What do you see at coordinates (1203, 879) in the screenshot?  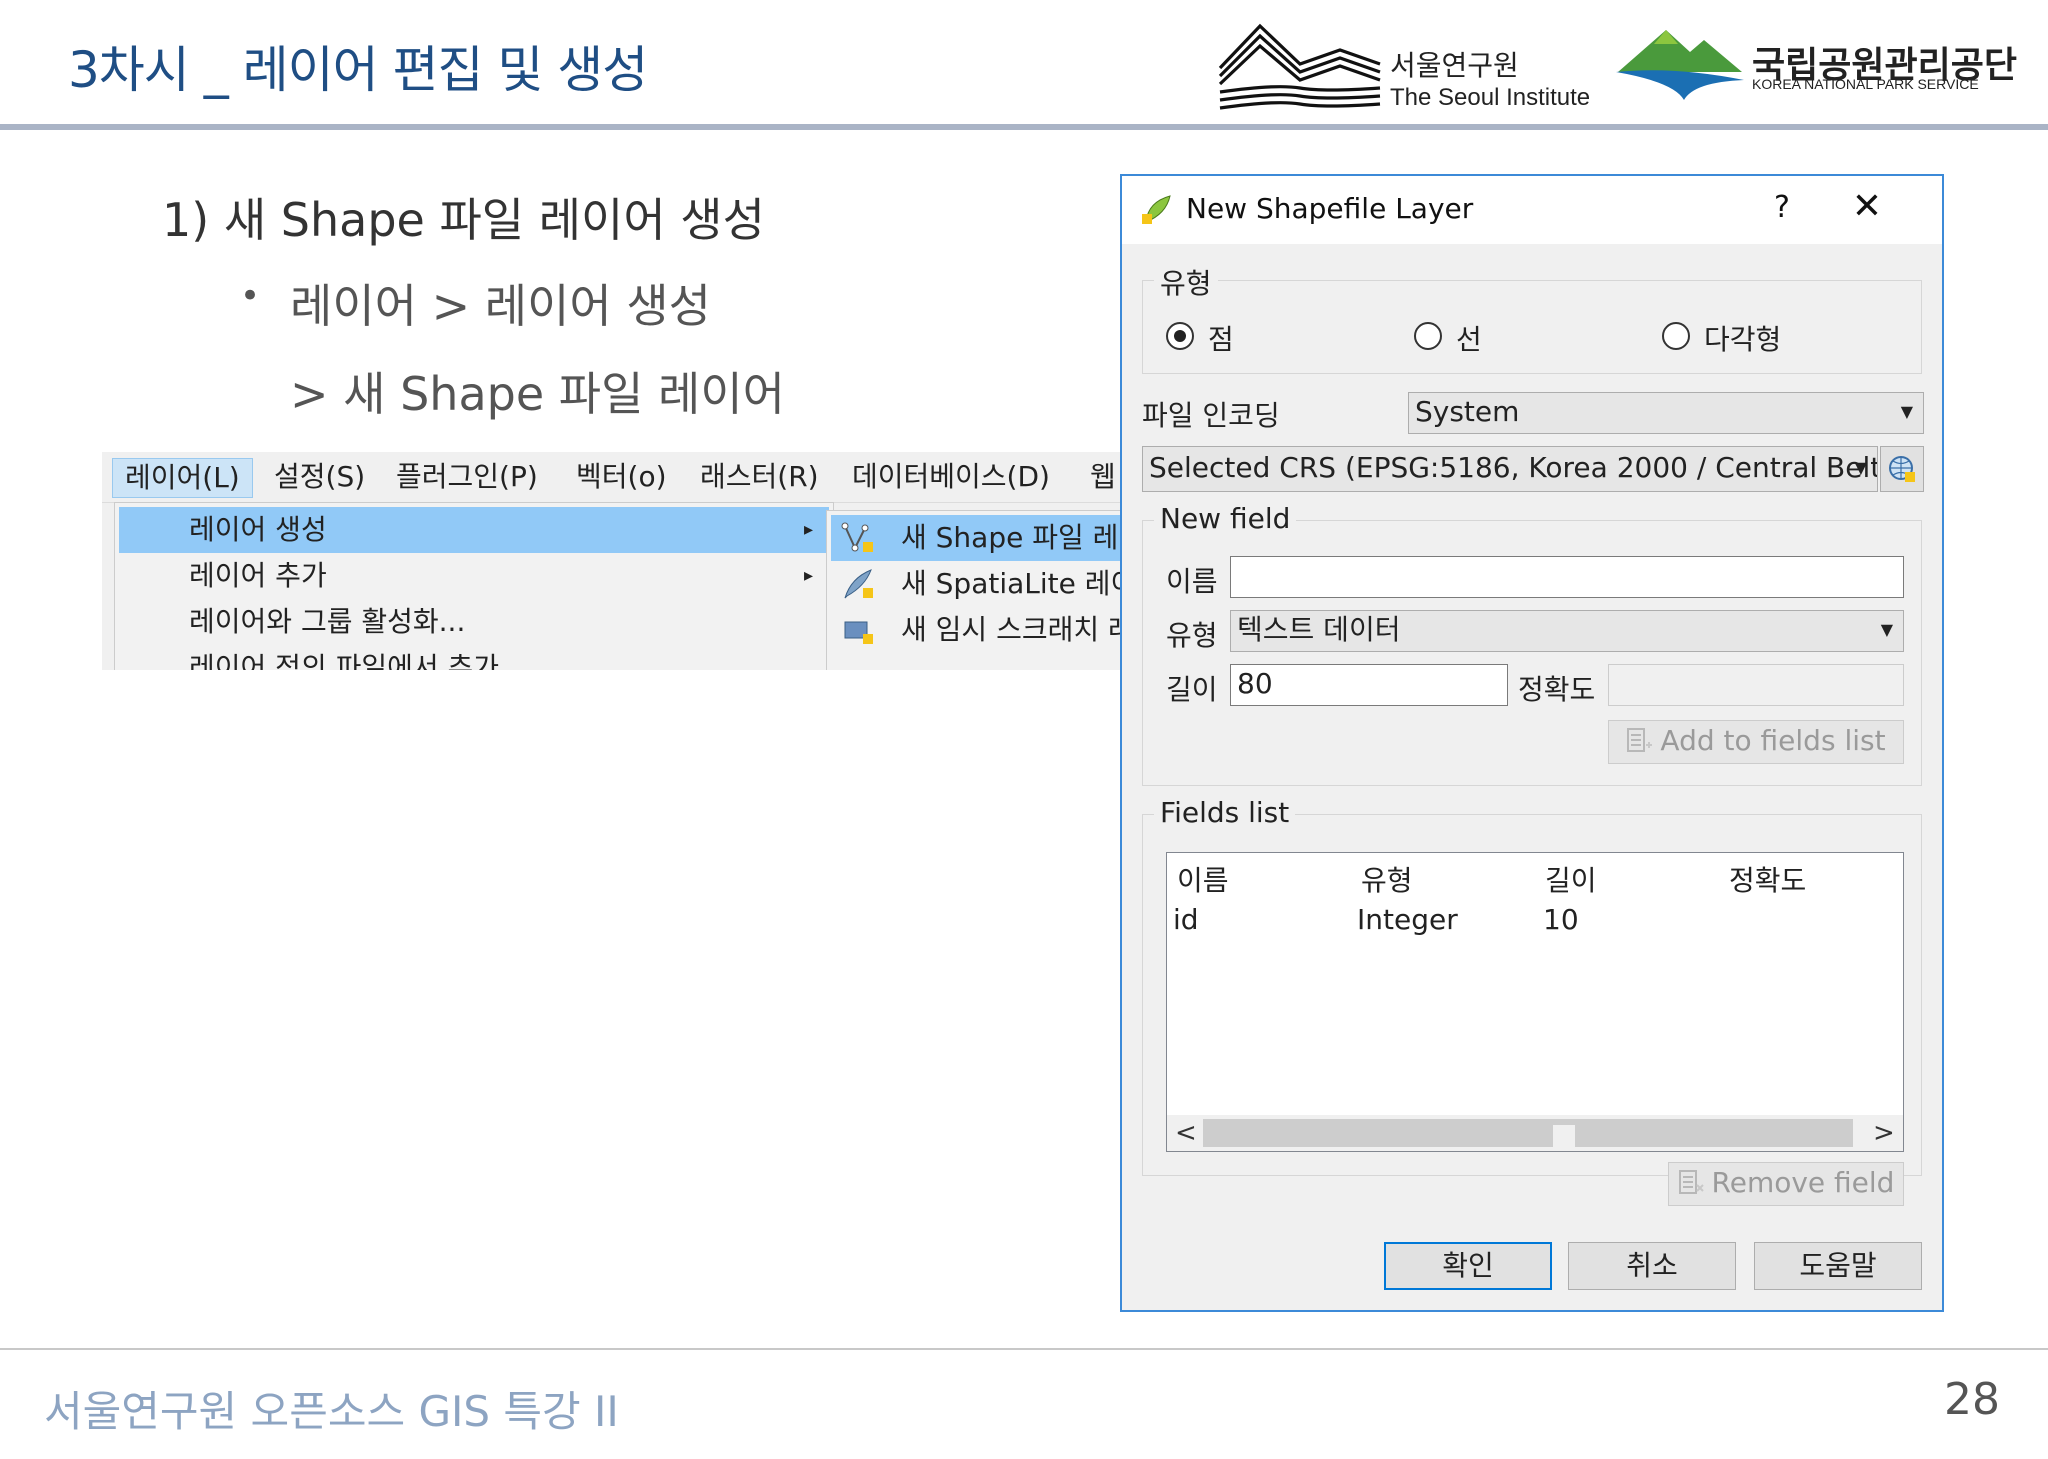 I see `column-header-name: 이름` at bounding box center [1203, 879].